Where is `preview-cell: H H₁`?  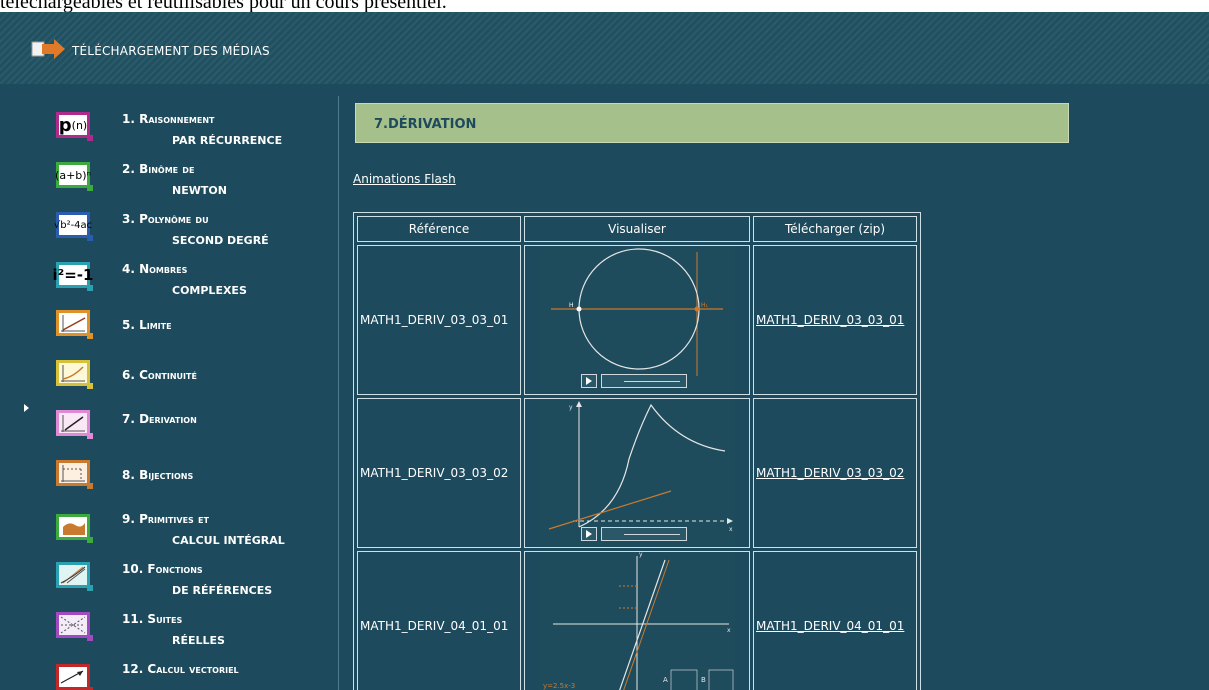 preview-cell: H H₁ is located at coordinates (637, 320).